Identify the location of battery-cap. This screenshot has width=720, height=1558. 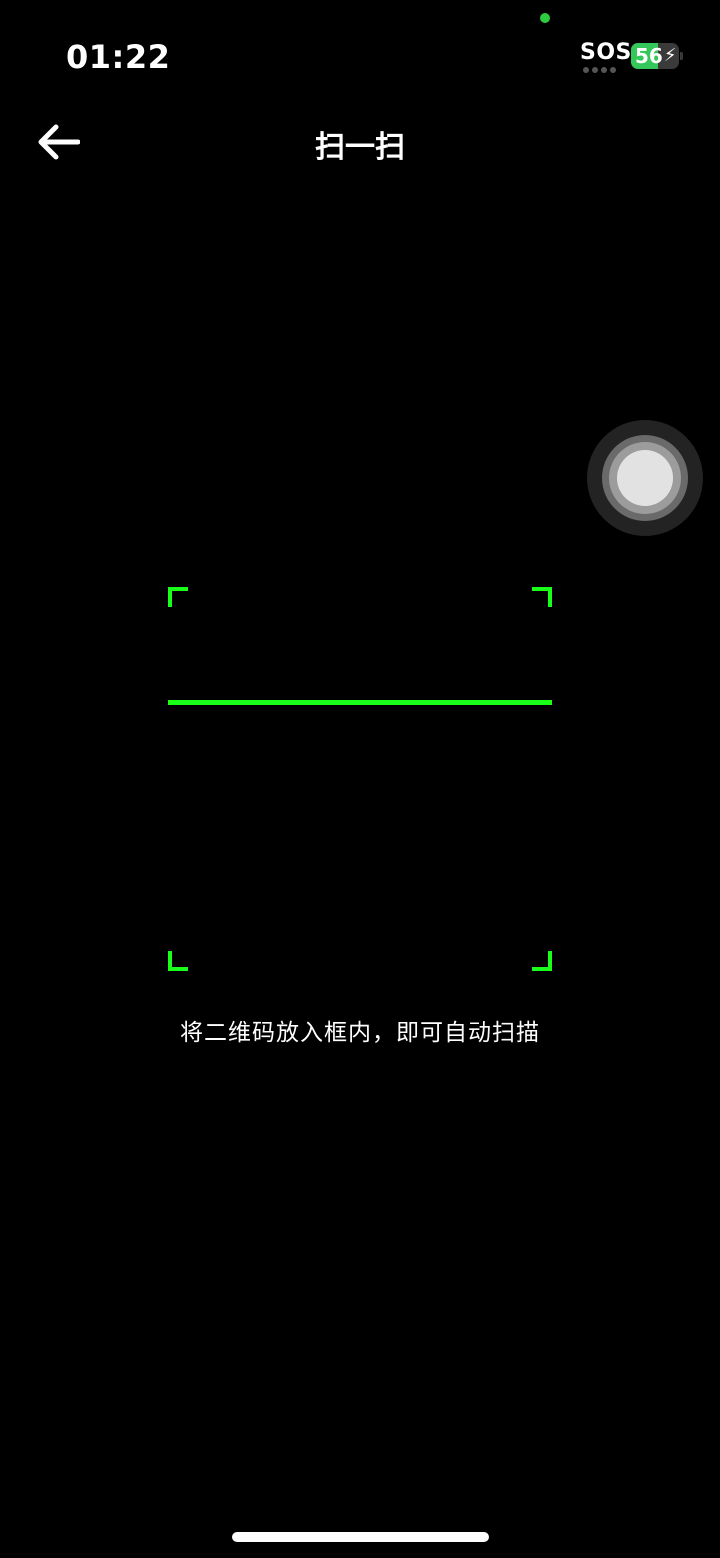
(681, 56).